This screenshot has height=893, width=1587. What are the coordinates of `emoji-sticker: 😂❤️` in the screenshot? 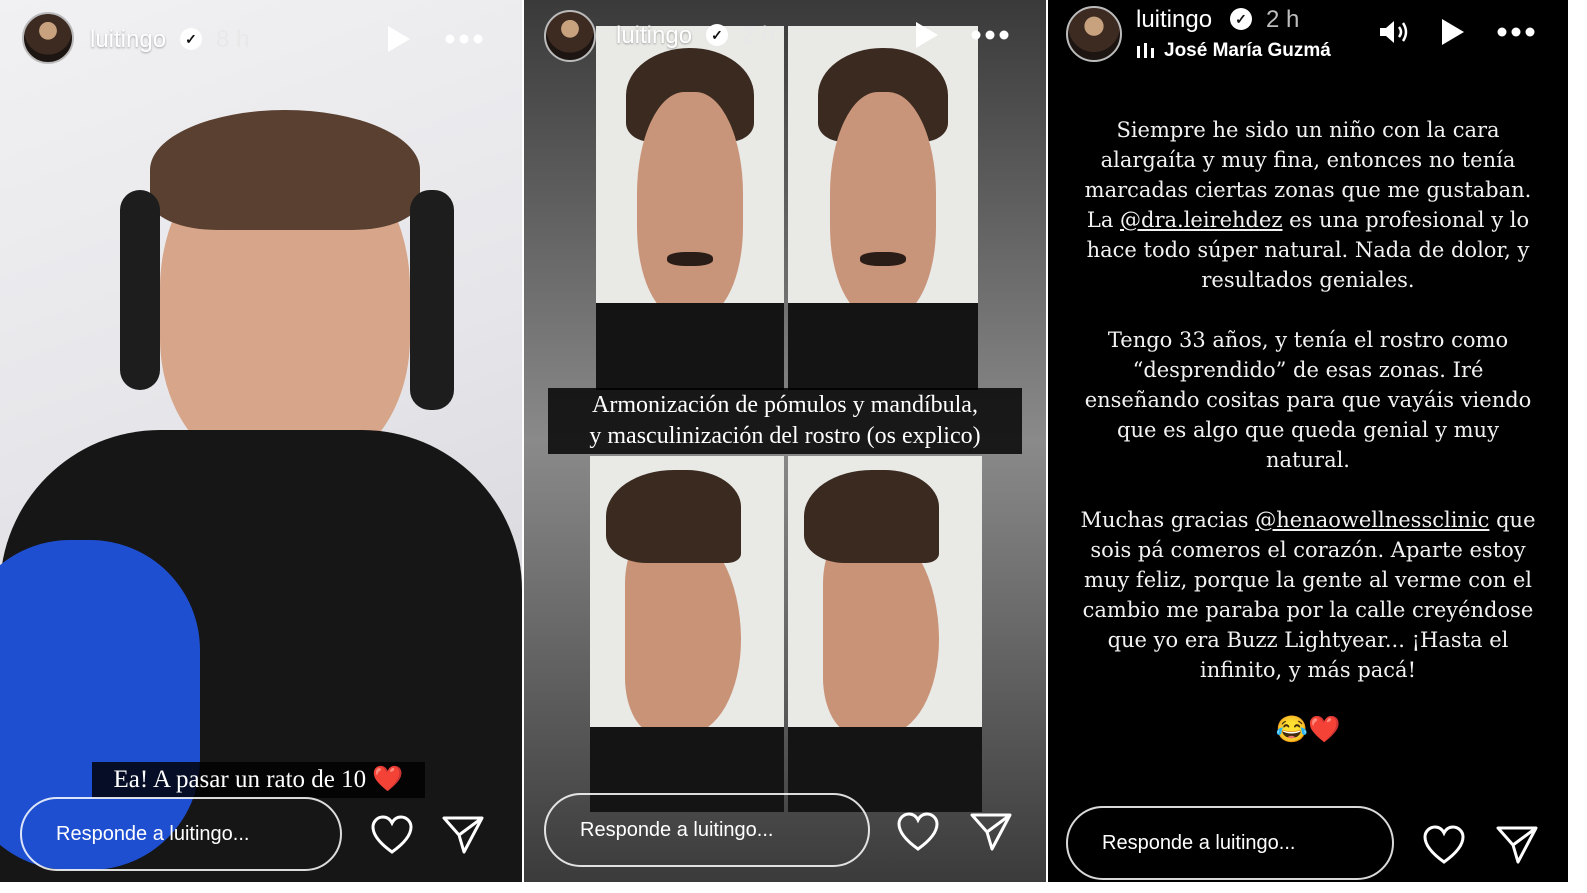 It's located at (1308, 730).